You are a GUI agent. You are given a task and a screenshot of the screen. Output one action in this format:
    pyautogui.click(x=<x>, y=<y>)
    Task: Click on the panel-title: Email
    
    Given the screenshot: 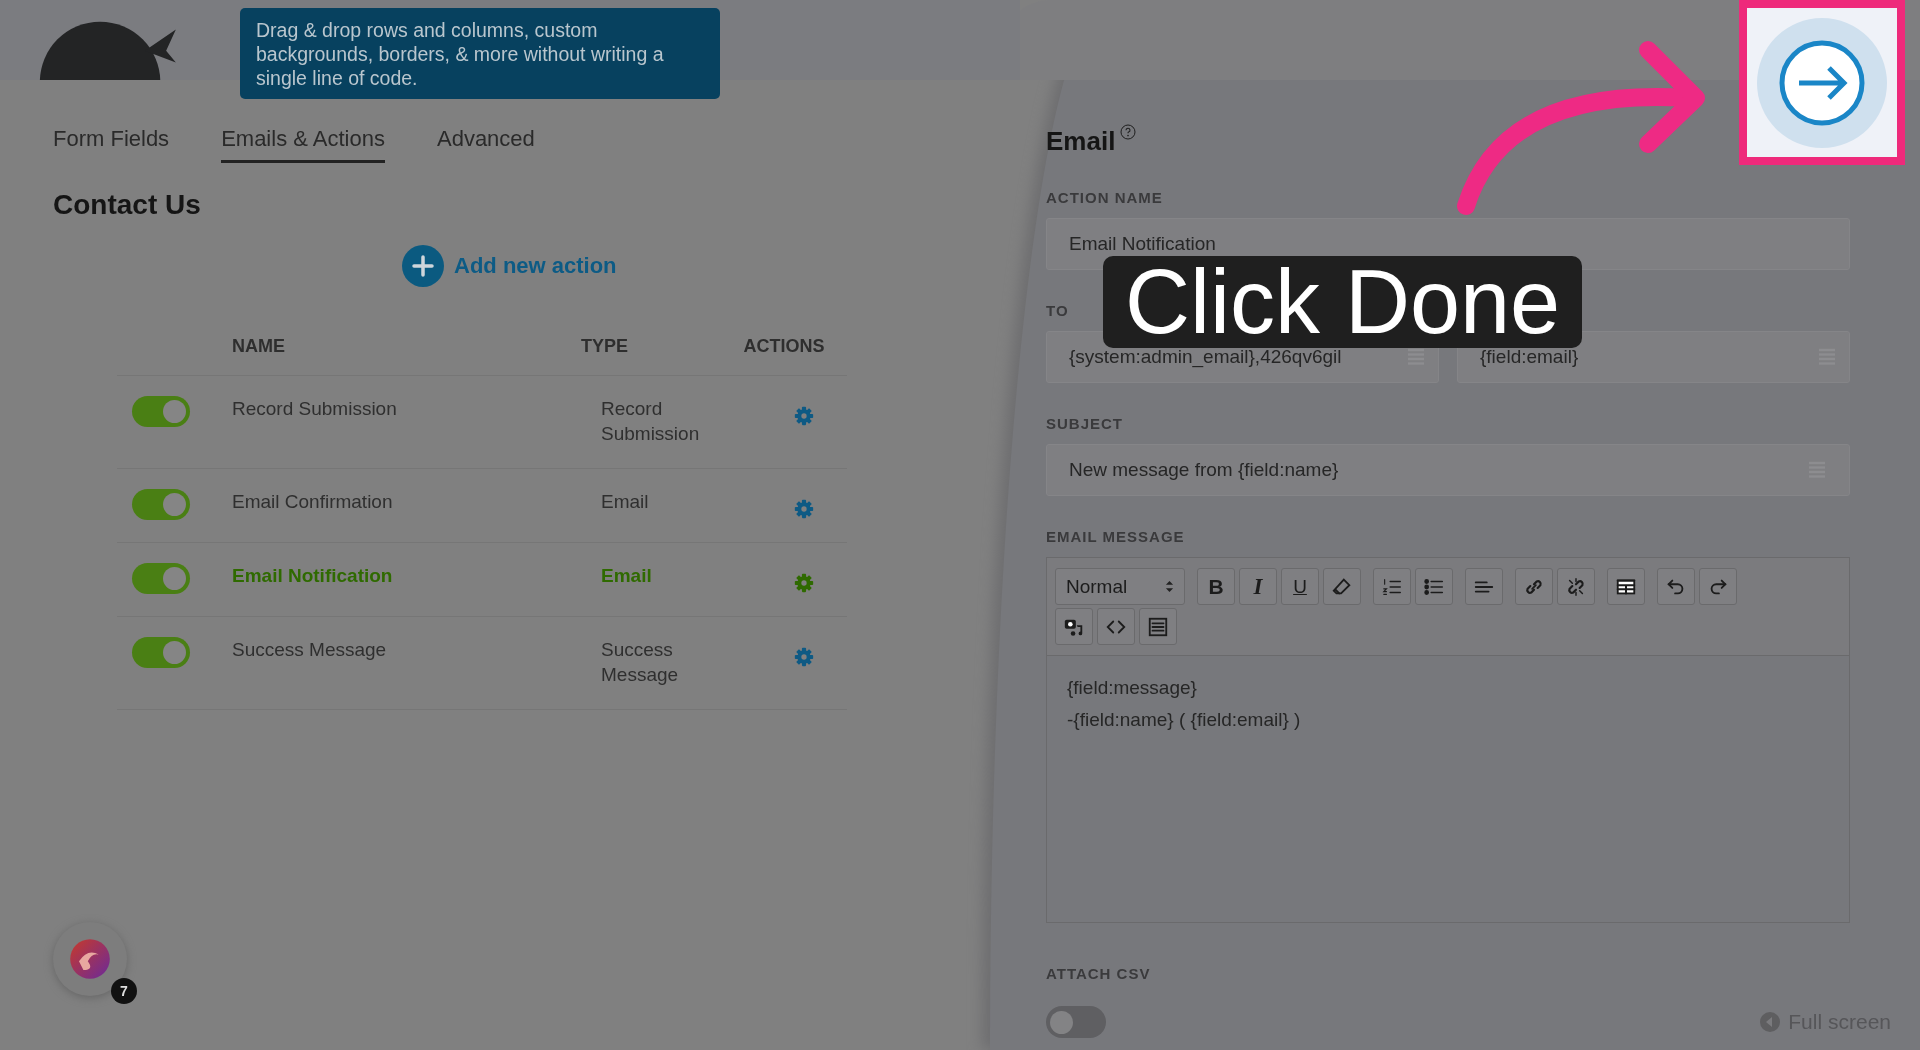 What is the action you would take?
    pyautogui.click(x=1081, y=141)
    